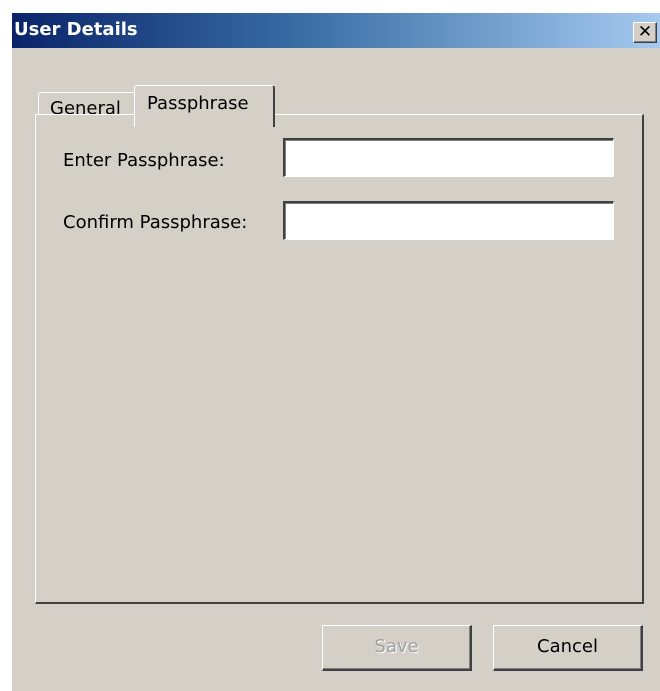 This screenshot has width=660, height=691. I want to click on close-icon: ✕, so click(645, 32).